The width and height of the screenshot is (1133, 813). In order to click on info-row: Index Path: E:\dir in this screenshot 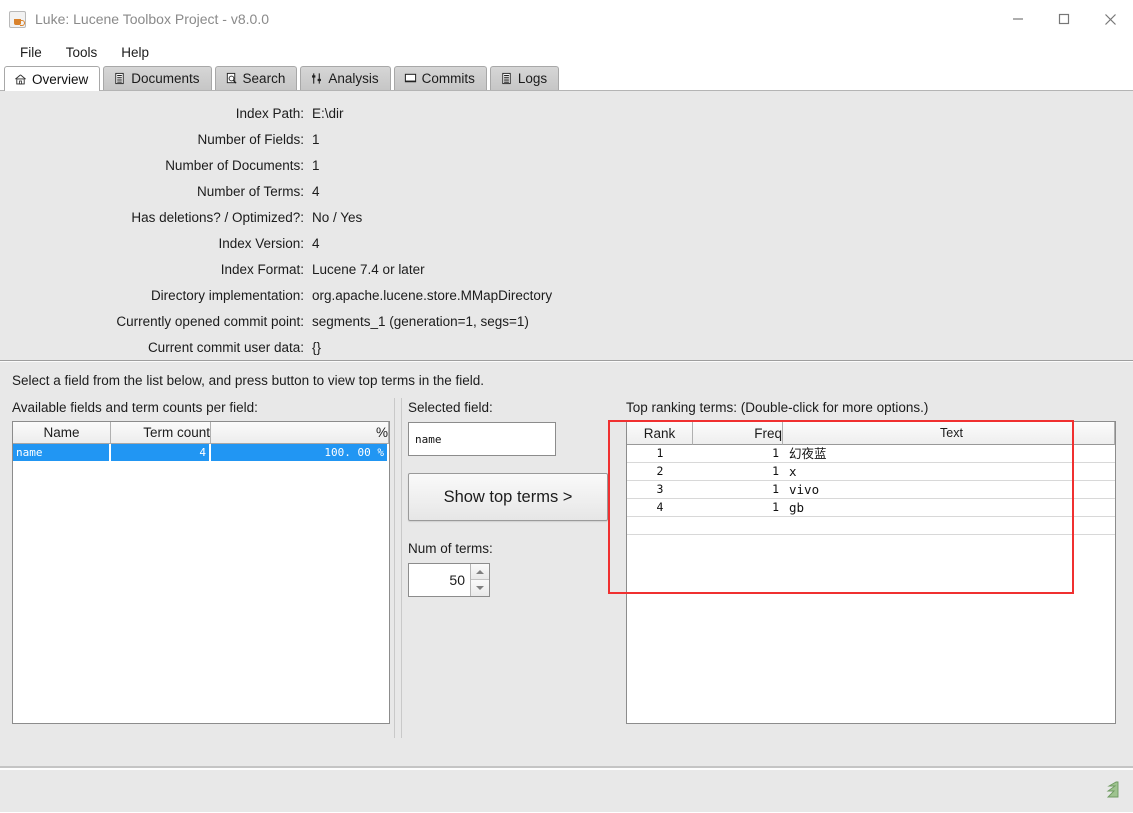, I will do `click(566, 113)`.